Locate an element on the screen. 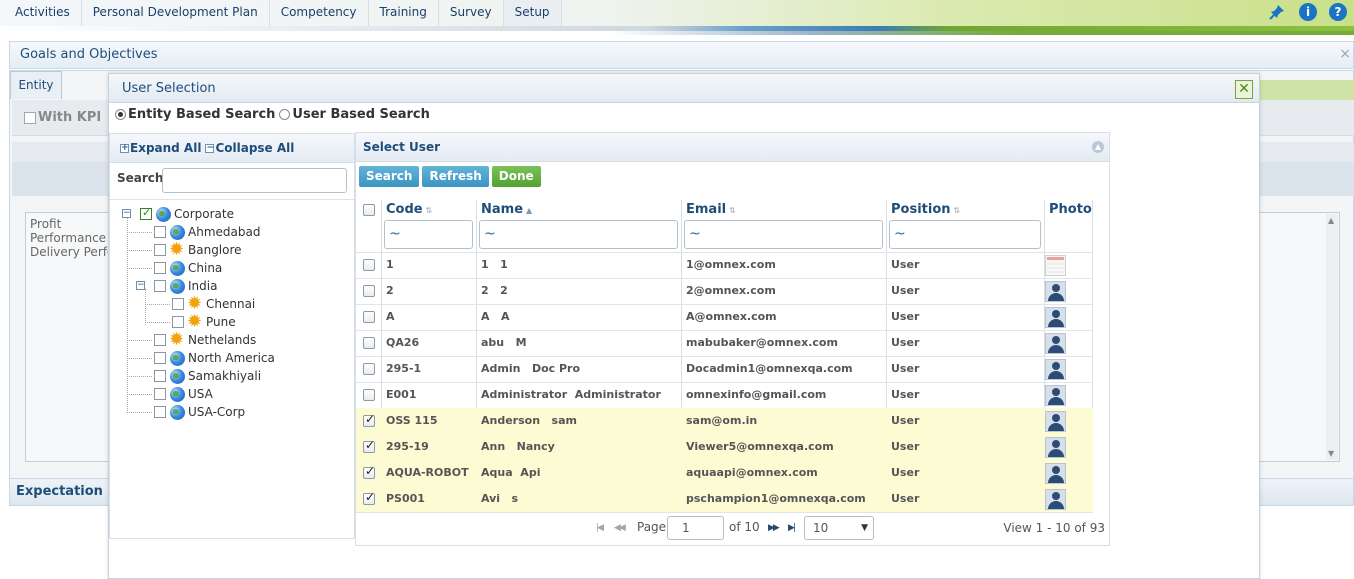 The width and height of the screenshot is (1354, 579). info-icon: i is located at coordinates (1308, 12).